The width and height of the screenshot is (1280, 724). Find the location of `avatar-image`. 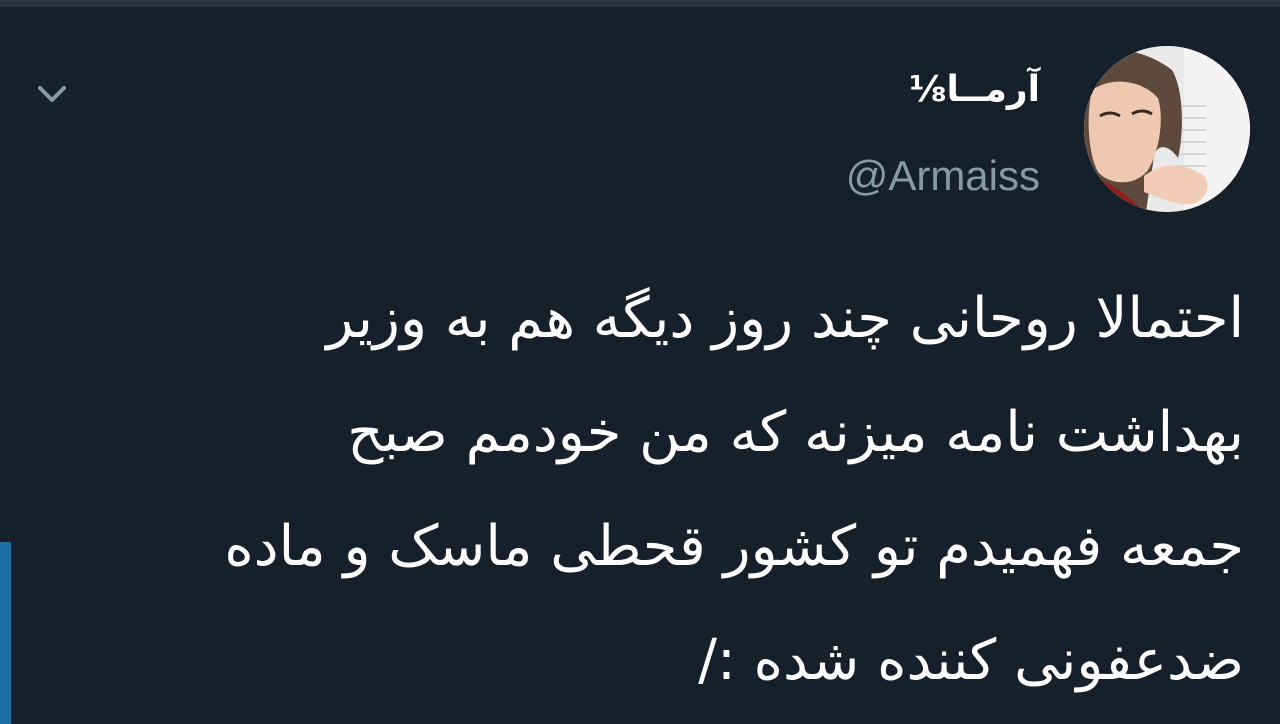

avatar-image is located at coordinates (1167, 129).